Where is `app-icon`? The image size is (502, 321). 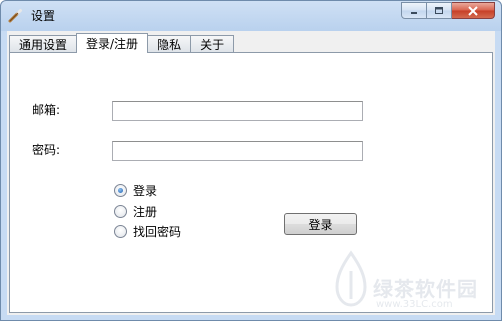 app-icon is located at coordinates (15, 16).